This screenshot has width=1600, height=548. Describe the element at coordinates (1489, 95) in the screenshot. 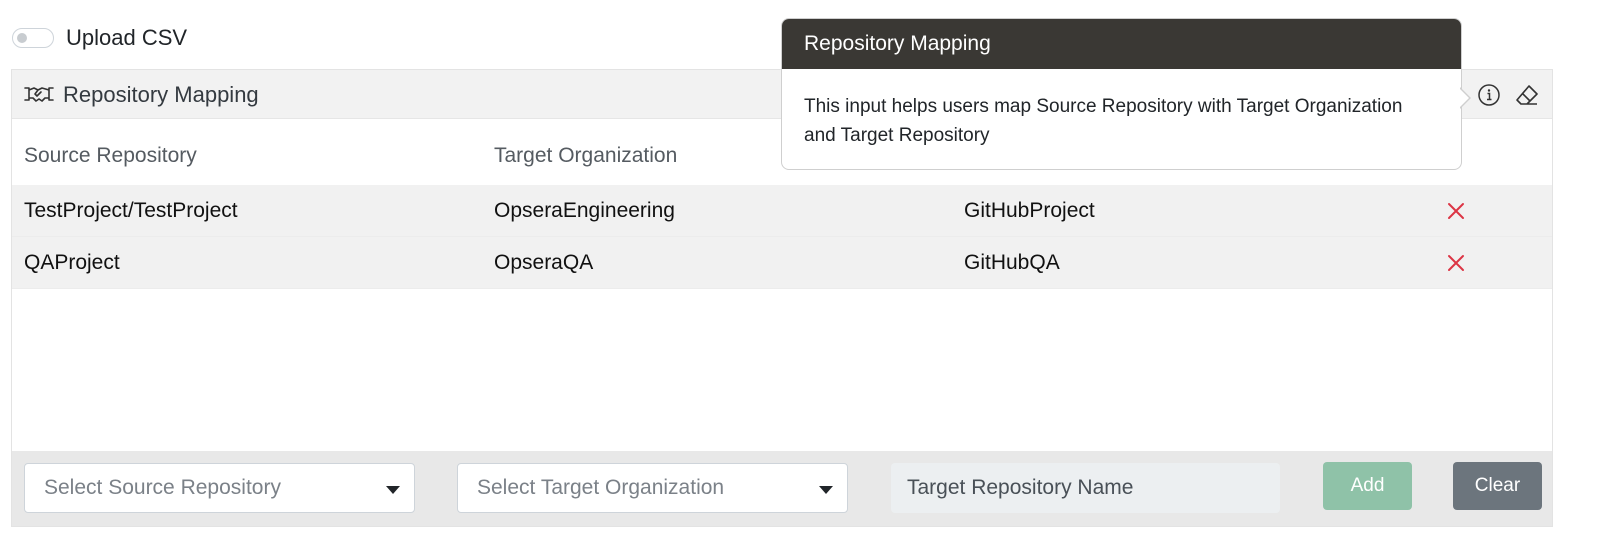

I see `info-icon` at that location.